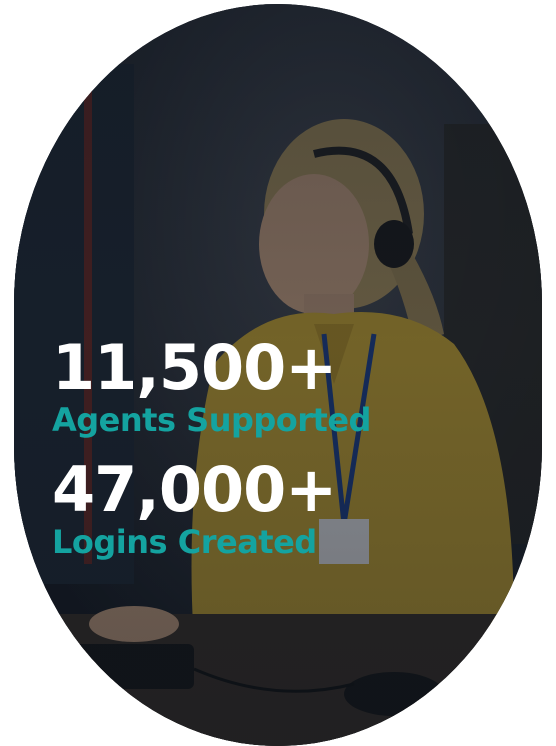 Image resolution: width=556 pixels, height=746 pixels. What do you see at coordinates (211, 420) in the screenshot?
I see `stat-label-agents: Agents Supported` at bounding box center [211, 420].